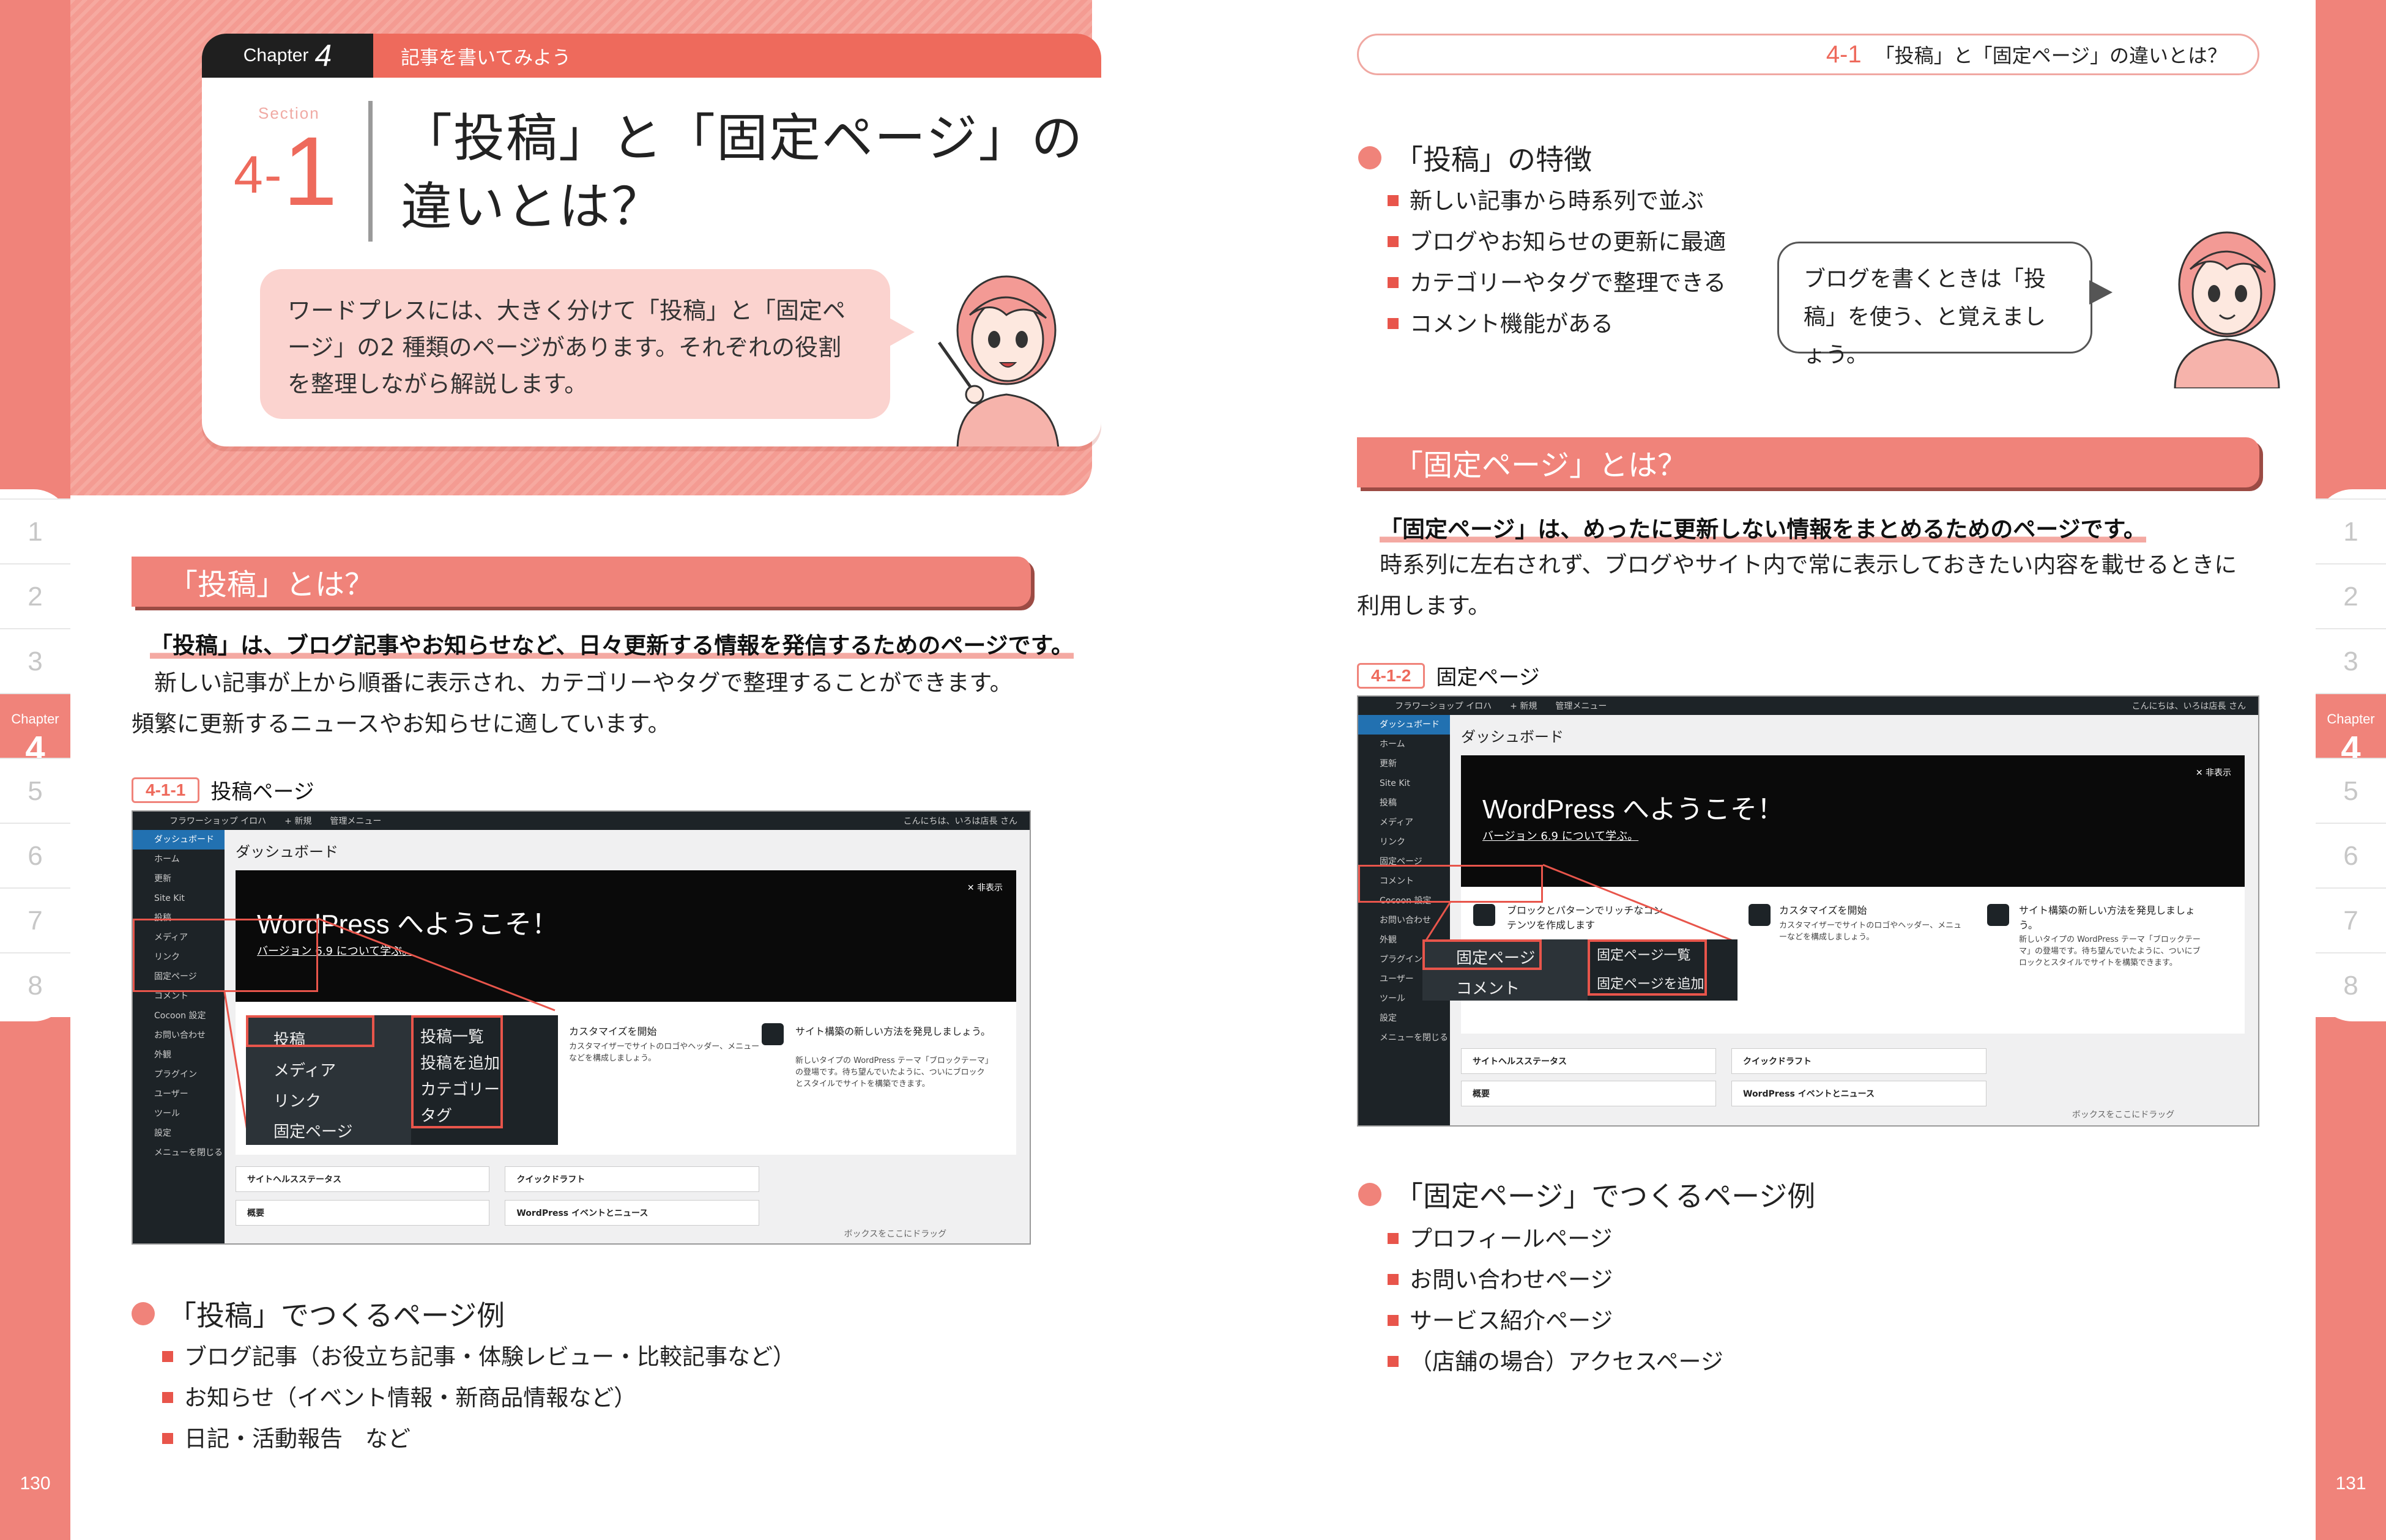  I want to click on list-item: カテゴリーやタグで整理できる, so click(1557, 282).